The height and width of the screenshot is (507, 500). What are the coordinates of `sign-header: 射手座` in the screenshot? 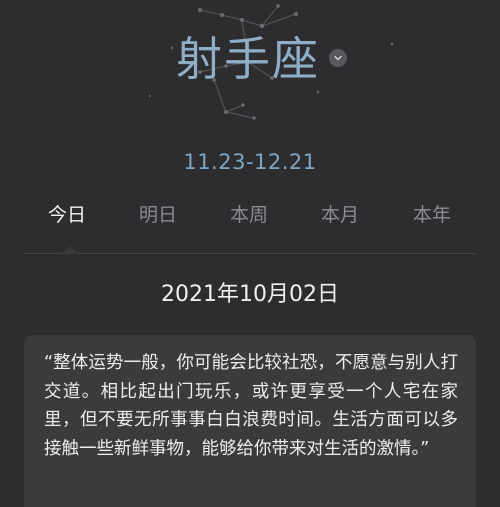 It's located at (250, 63).